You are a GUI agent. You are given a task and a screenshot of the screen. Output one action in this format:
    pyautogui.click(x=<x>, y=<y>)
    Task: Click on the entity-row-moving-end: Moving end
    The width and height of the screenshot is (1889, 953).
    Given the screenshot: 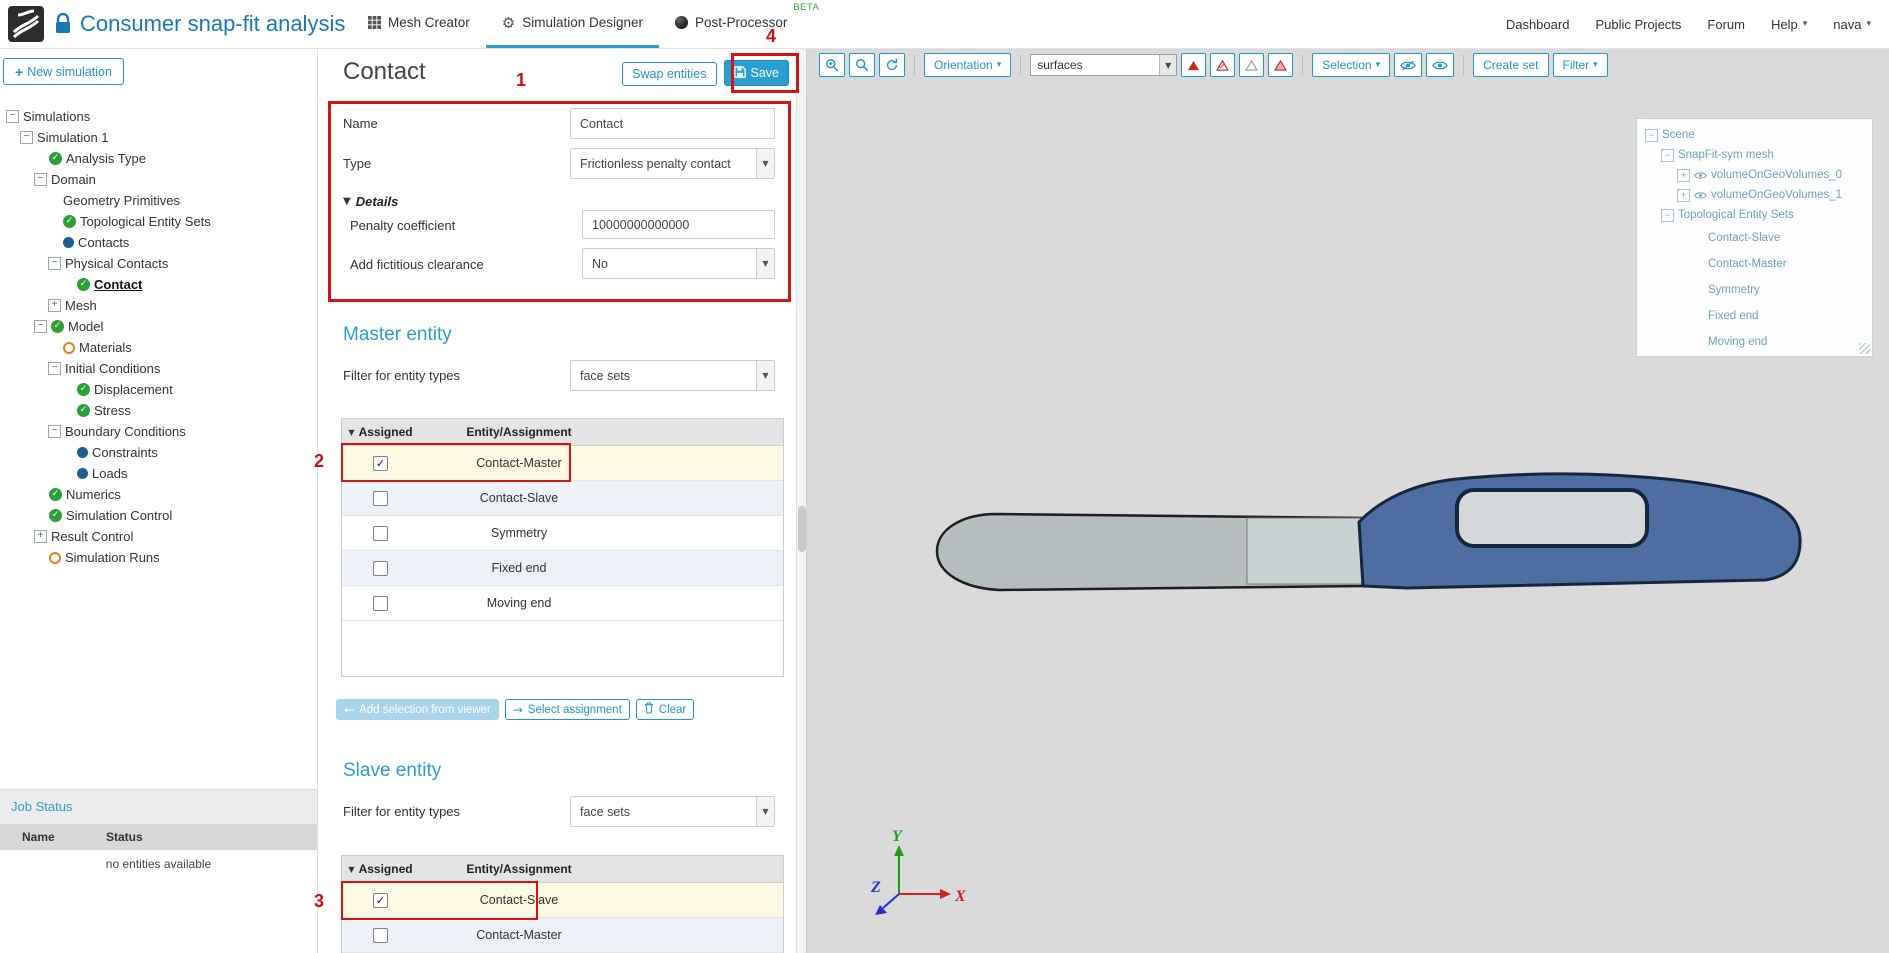 What is the action you would take?
    pyautogui.click(x=562, y=603)
    